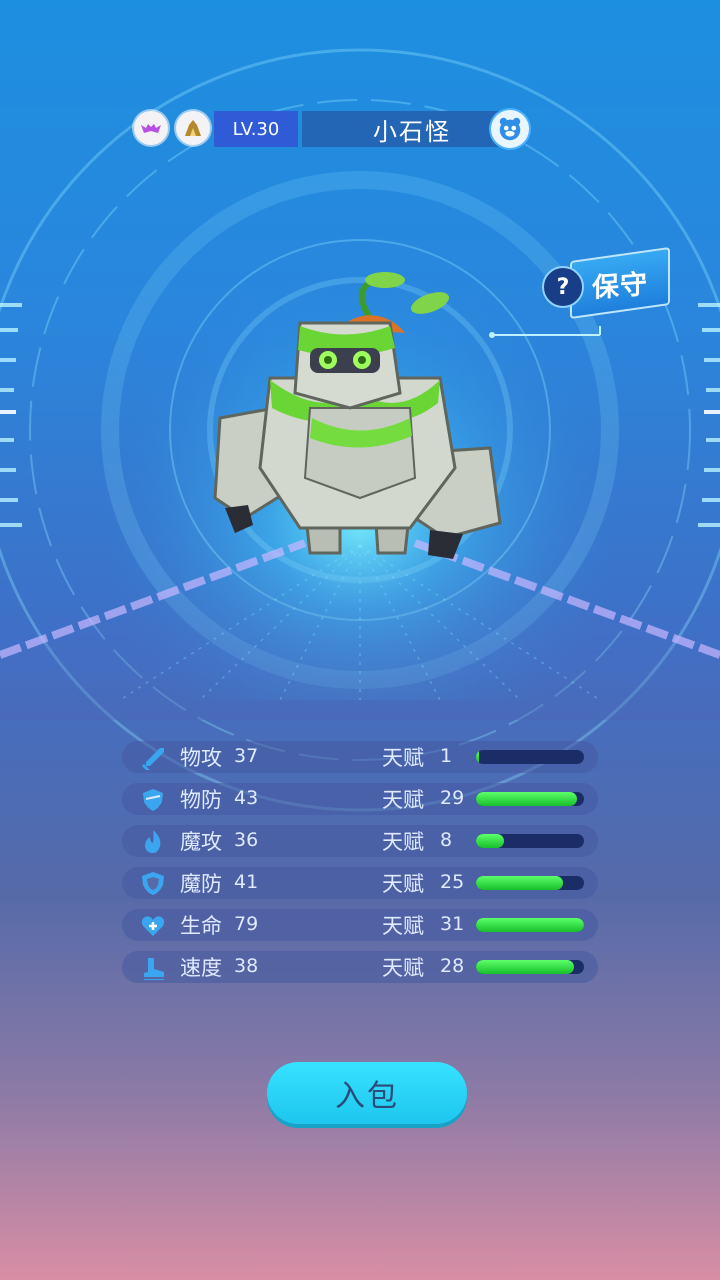 The width and height of the screenshot is (720, 1280). Describe the element at coordinates (446, 756) in the screenshot. I see `talent-value: 1` at that location.